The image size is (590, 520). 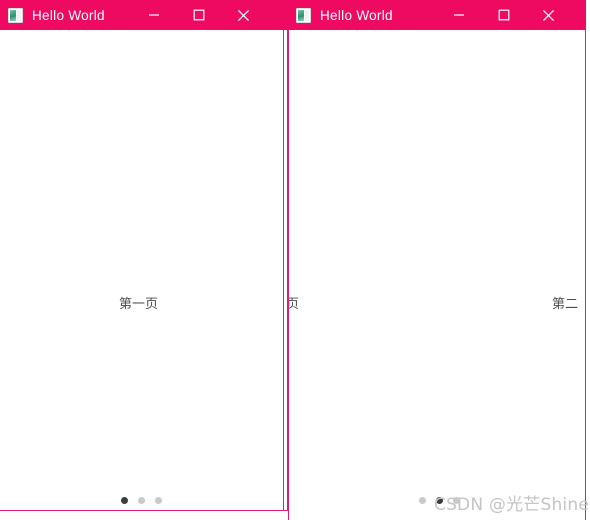 I want to click on left-pager-indicator, so click(x=141, y=500).